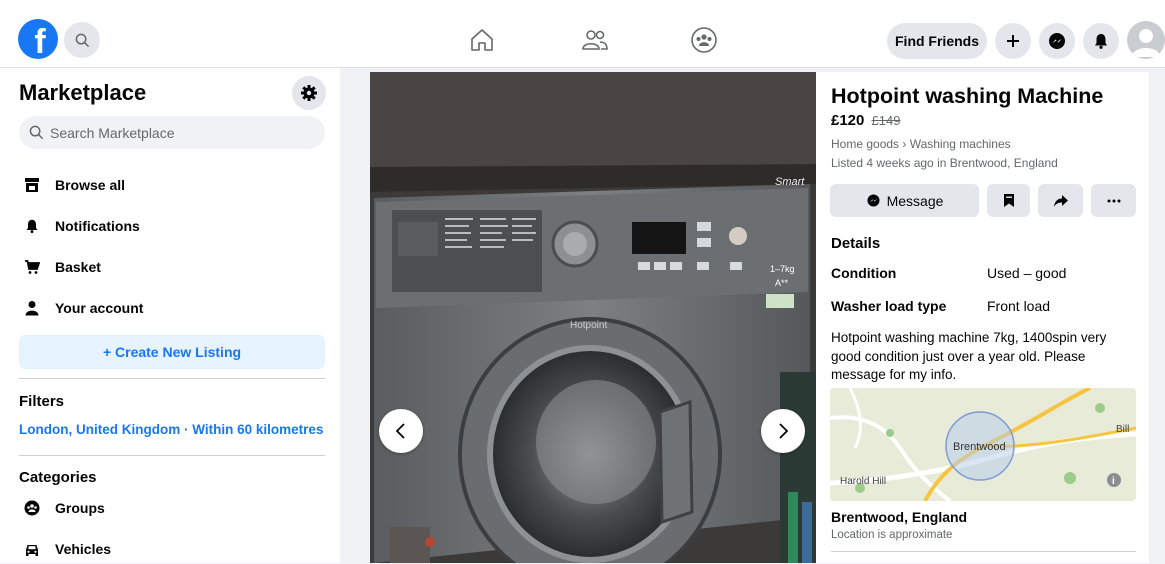 This screenshot has height=564, width=1165. I want to click on sidebar-item-label: Notifications, so click(97, 226).